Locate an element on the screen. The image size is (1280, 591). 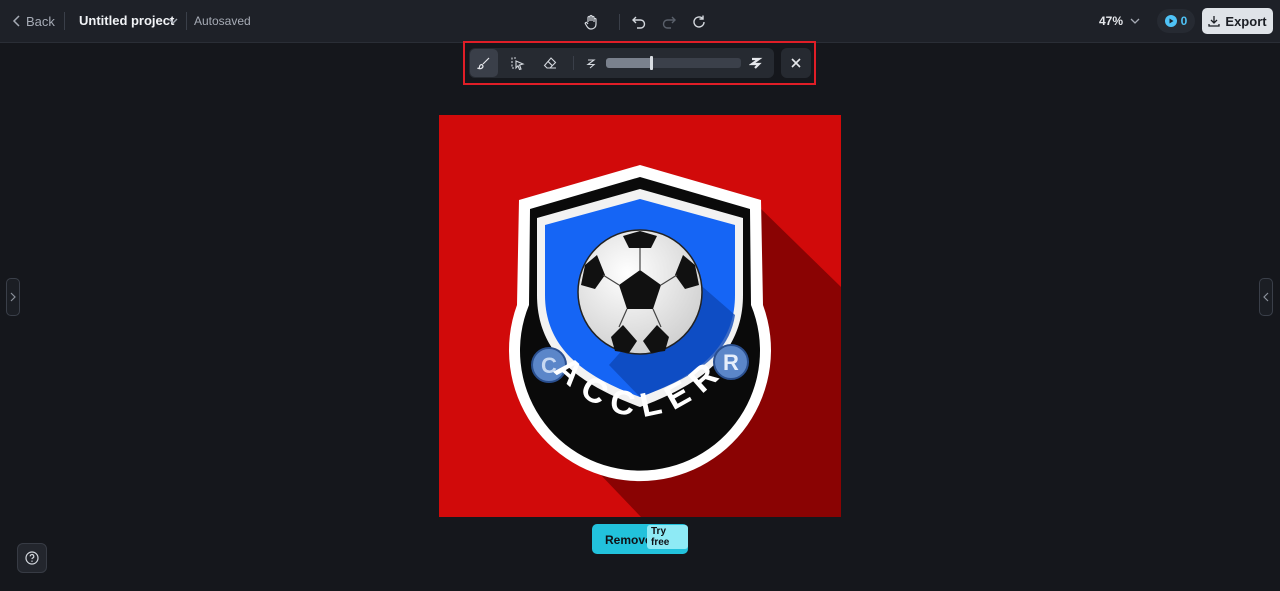
brush-size-fill is located at coordinates (628, 63).